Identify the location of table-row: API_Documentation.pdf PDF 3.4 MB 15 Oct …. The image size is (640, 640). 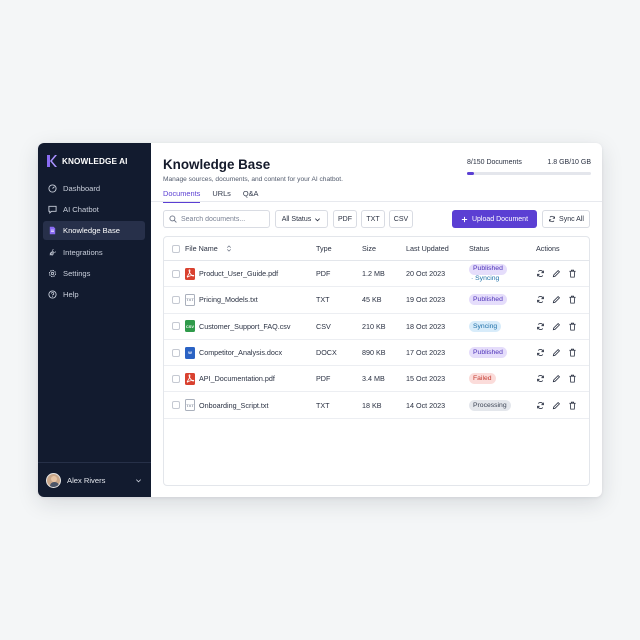
(376, 379).